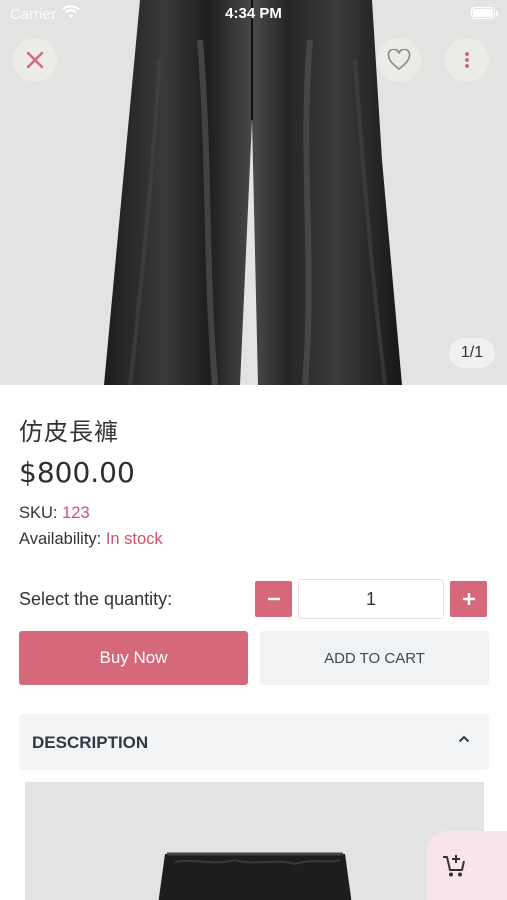 This screenshot has height=900, width=507. What do you see at coordinates (96, 599) in the screenshot?
I see `quantity-label: Select the quantity:` at bounding box center [96, 599].